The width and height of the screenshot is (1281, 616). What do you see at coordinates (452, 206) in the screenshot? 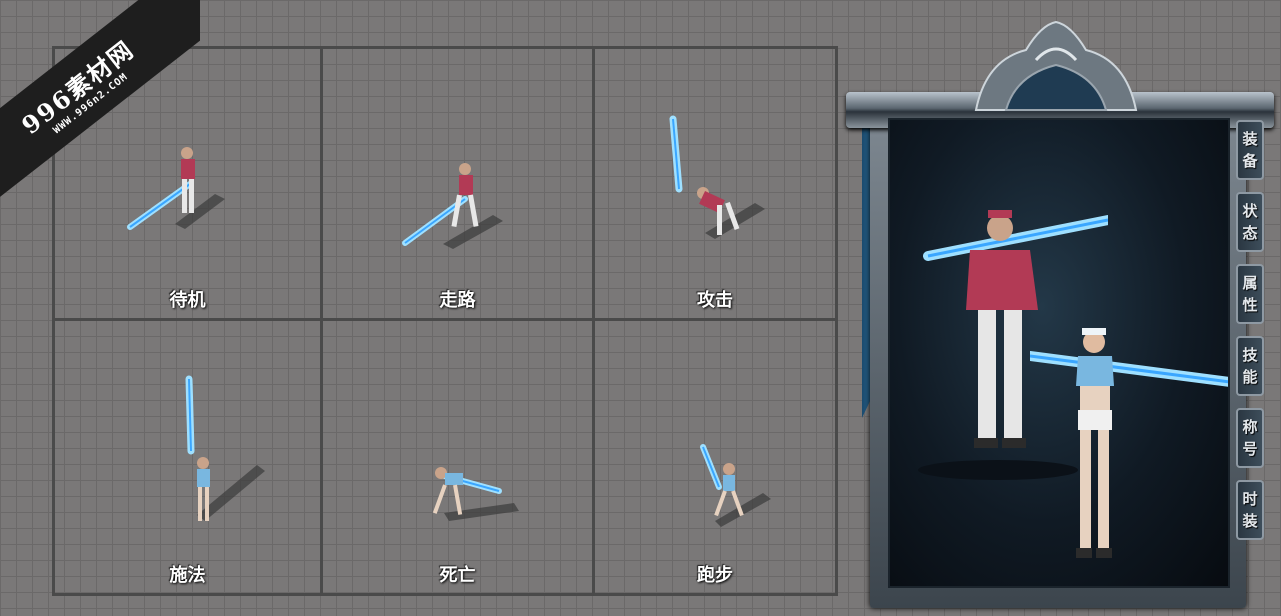
I see `walk-sprite` at bounding box center [452, 206].